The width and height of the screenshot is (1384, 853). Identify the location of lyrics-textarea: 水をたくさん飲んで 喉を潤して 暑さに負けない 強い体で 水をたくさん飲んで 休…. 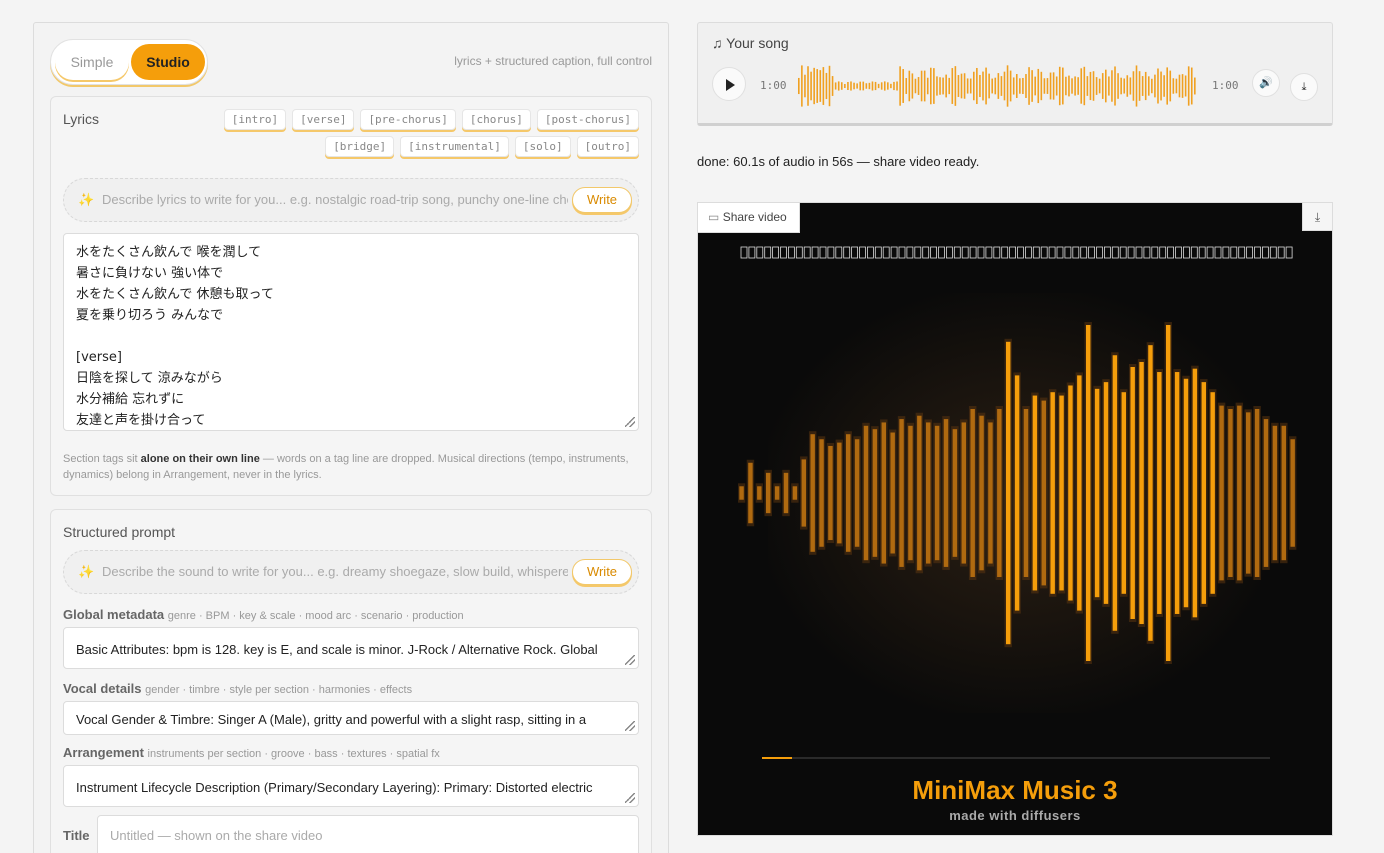
(351, 332).